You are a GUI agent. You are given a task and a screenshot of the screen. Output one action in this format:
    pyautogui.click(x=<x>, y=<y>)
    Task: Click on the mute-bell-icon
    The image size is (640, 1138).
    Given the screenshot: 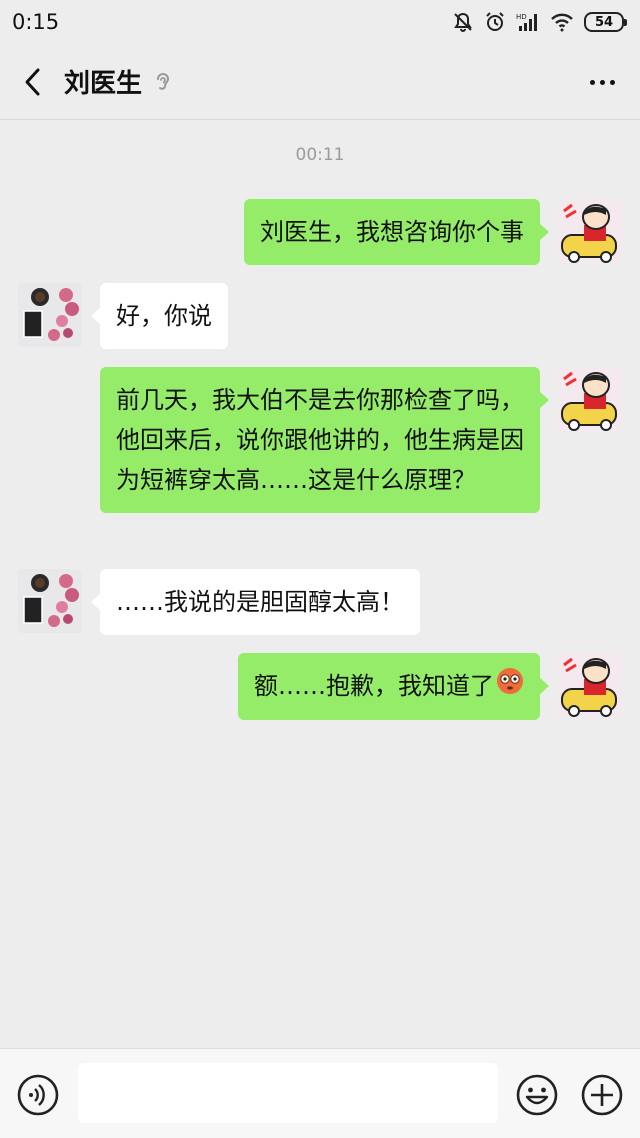 What is the action you would take?
    pyautogui.click(x=463, y=22)
    